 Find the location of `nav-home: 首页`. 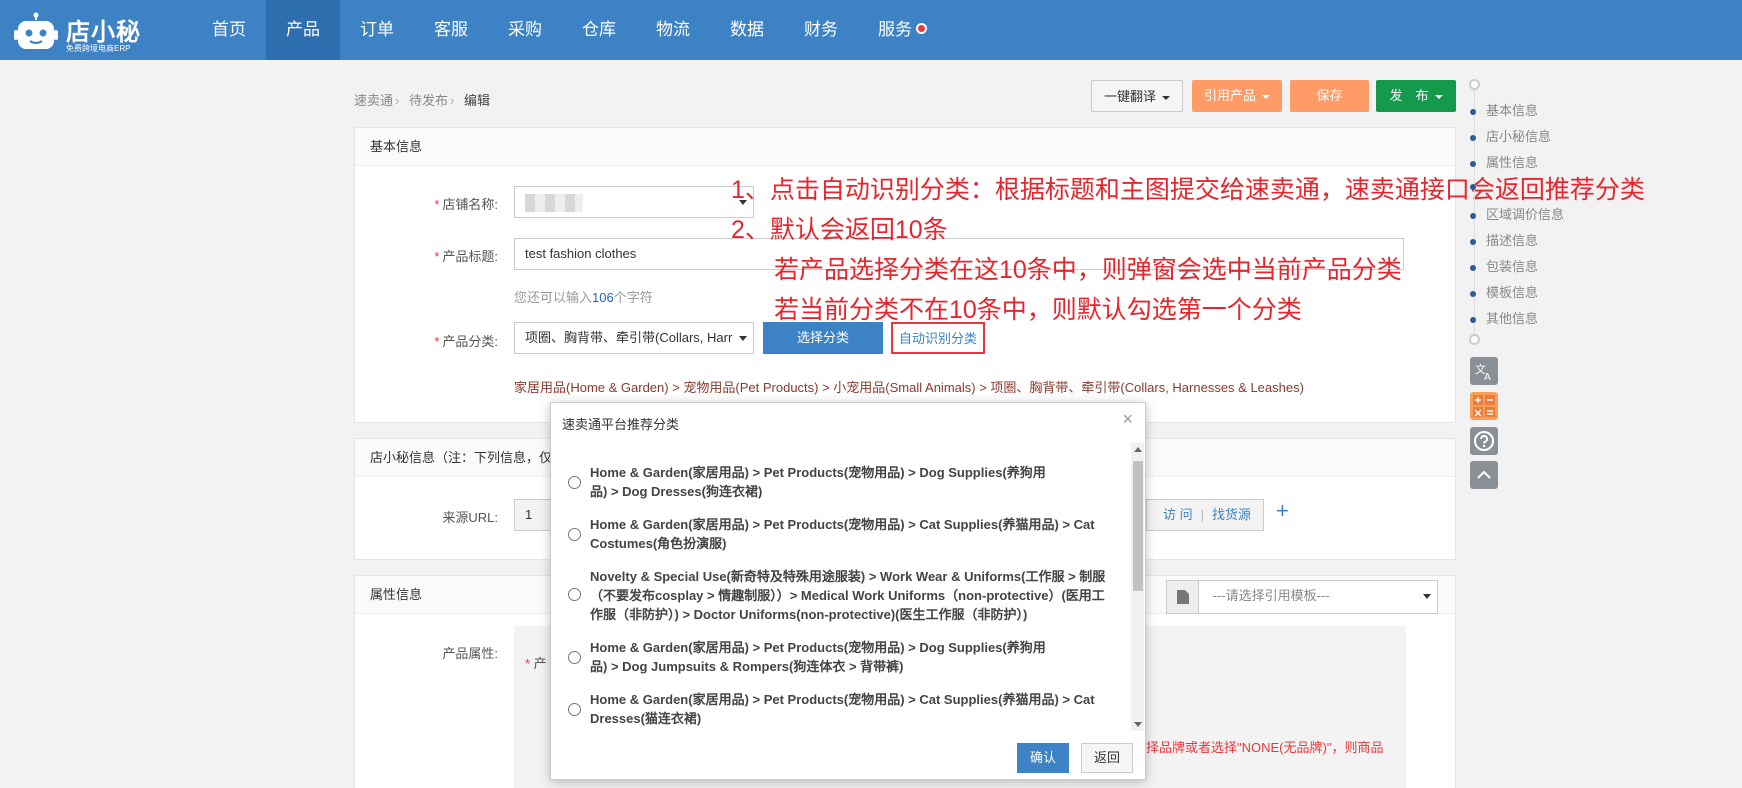

nav-home: 首页 is located at coordinates (229, 30).